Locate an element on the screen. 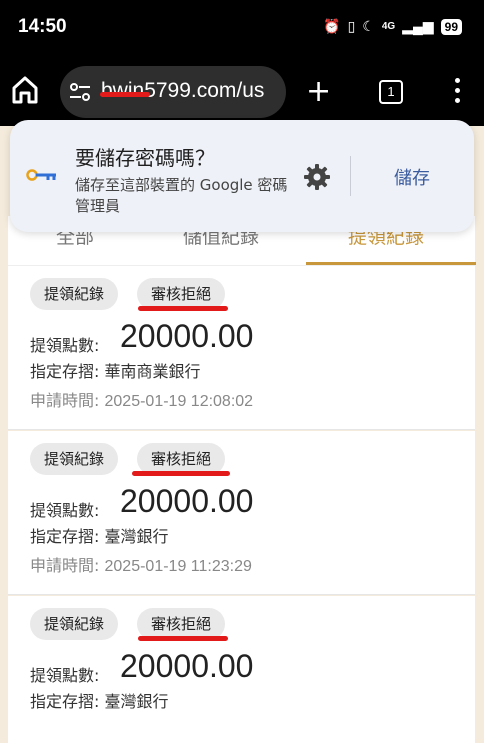  settings-button is located at coordinates (317, 177).